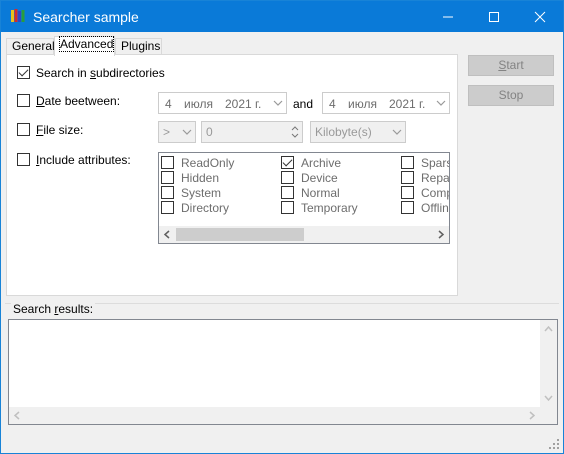 The image size is (564, 454). What do you see at coordinates (554, 444) in the screenshot?
I see `resize-grip-icon` at bounding box center [554, 444].